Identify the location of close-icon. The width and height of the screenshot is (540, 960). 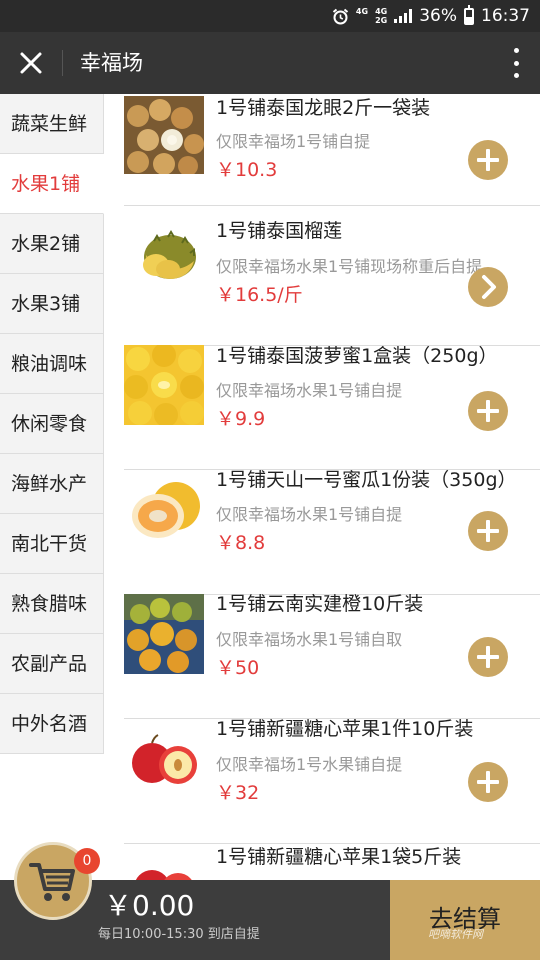
(31, 63).